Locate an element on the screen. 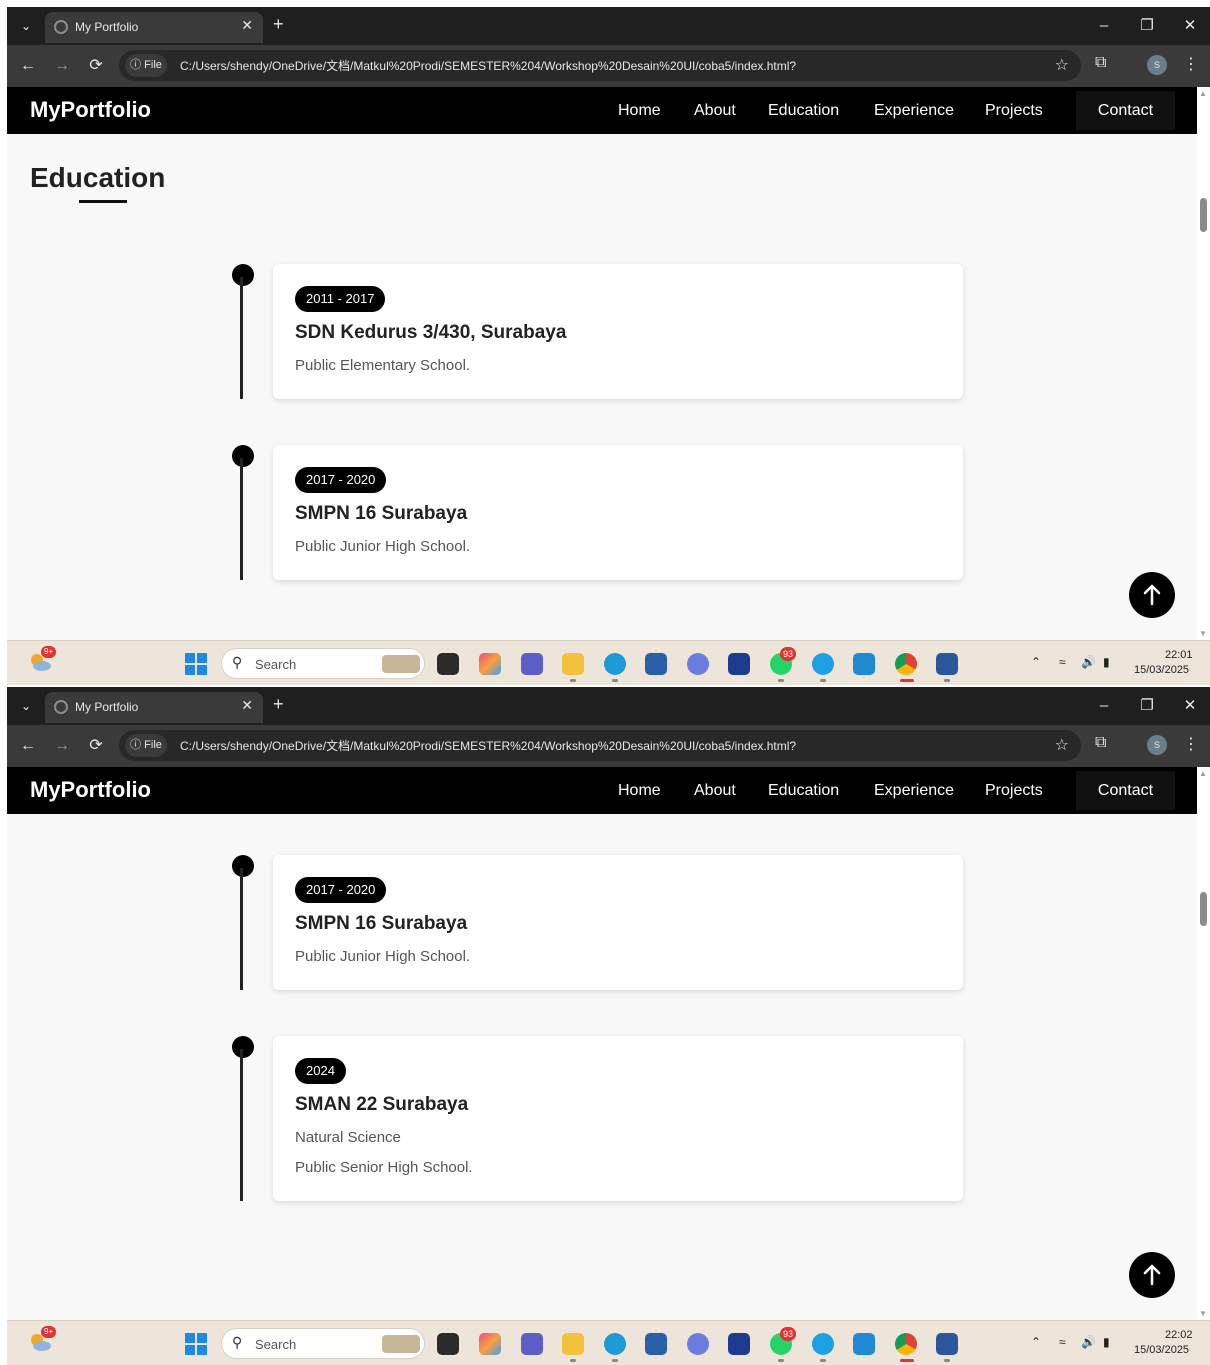 The image size is (1210, 1365). weather-badge: 9+ is located at coordinates (49, 1332).